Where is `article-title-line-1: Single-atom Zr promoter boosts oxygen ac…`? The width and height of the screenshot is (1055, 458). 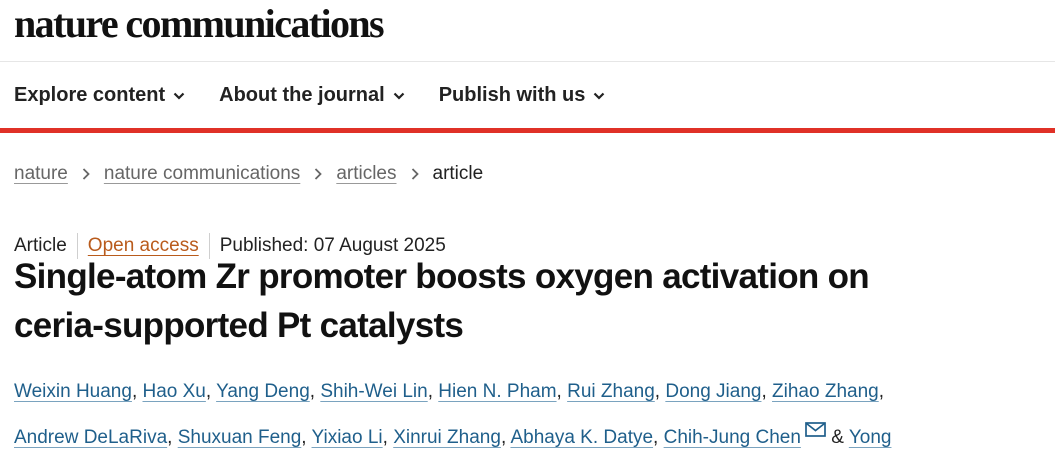
article-title-line-1: Single-atom Zr promoter boosts oxygen ac… is located at coordinates (442, 276).